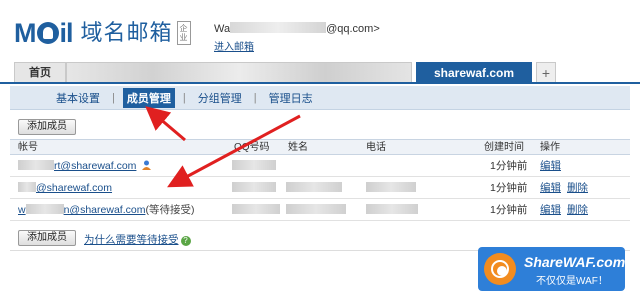  Describe the element at coordinates (320, 166) in the screenshot. I see `table-row: rt@sharewaf.com 1分钟前 编辑` at that location.